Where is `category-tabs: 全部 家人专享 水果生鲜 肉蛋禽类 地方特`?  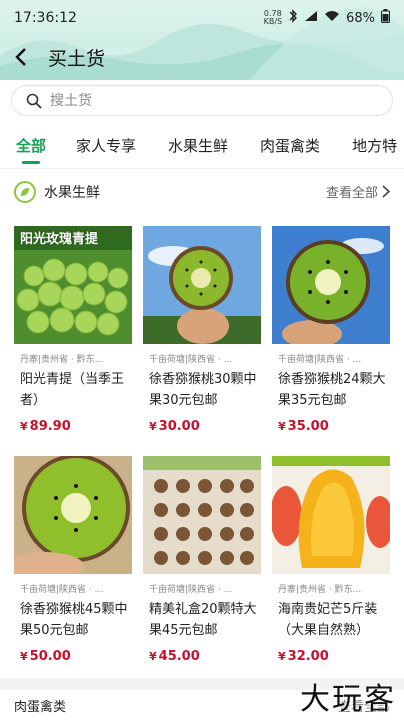 category-tabs: 全部 家人专享 水果生鲜 肉蛋禽类 地方特 is located at coordinates (202, 145).